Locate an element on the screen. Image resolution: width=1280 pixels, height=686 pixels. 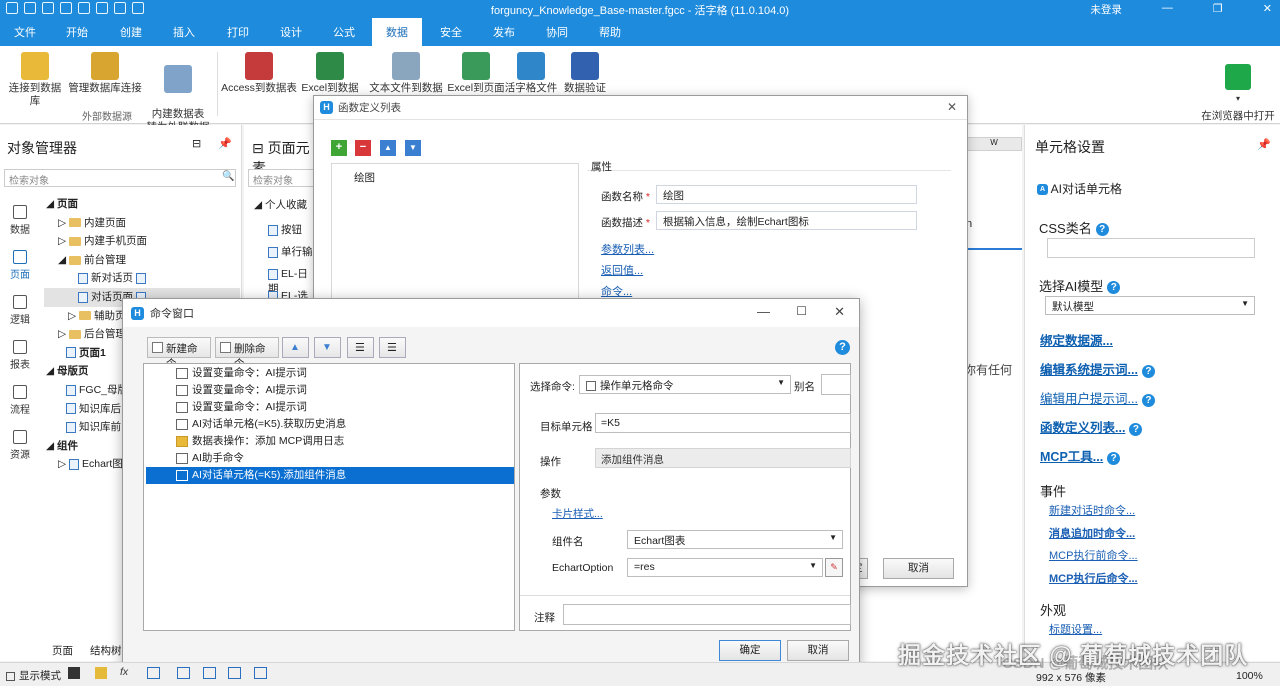
move-up-button: ▲ is located at coordinates (295, 347).